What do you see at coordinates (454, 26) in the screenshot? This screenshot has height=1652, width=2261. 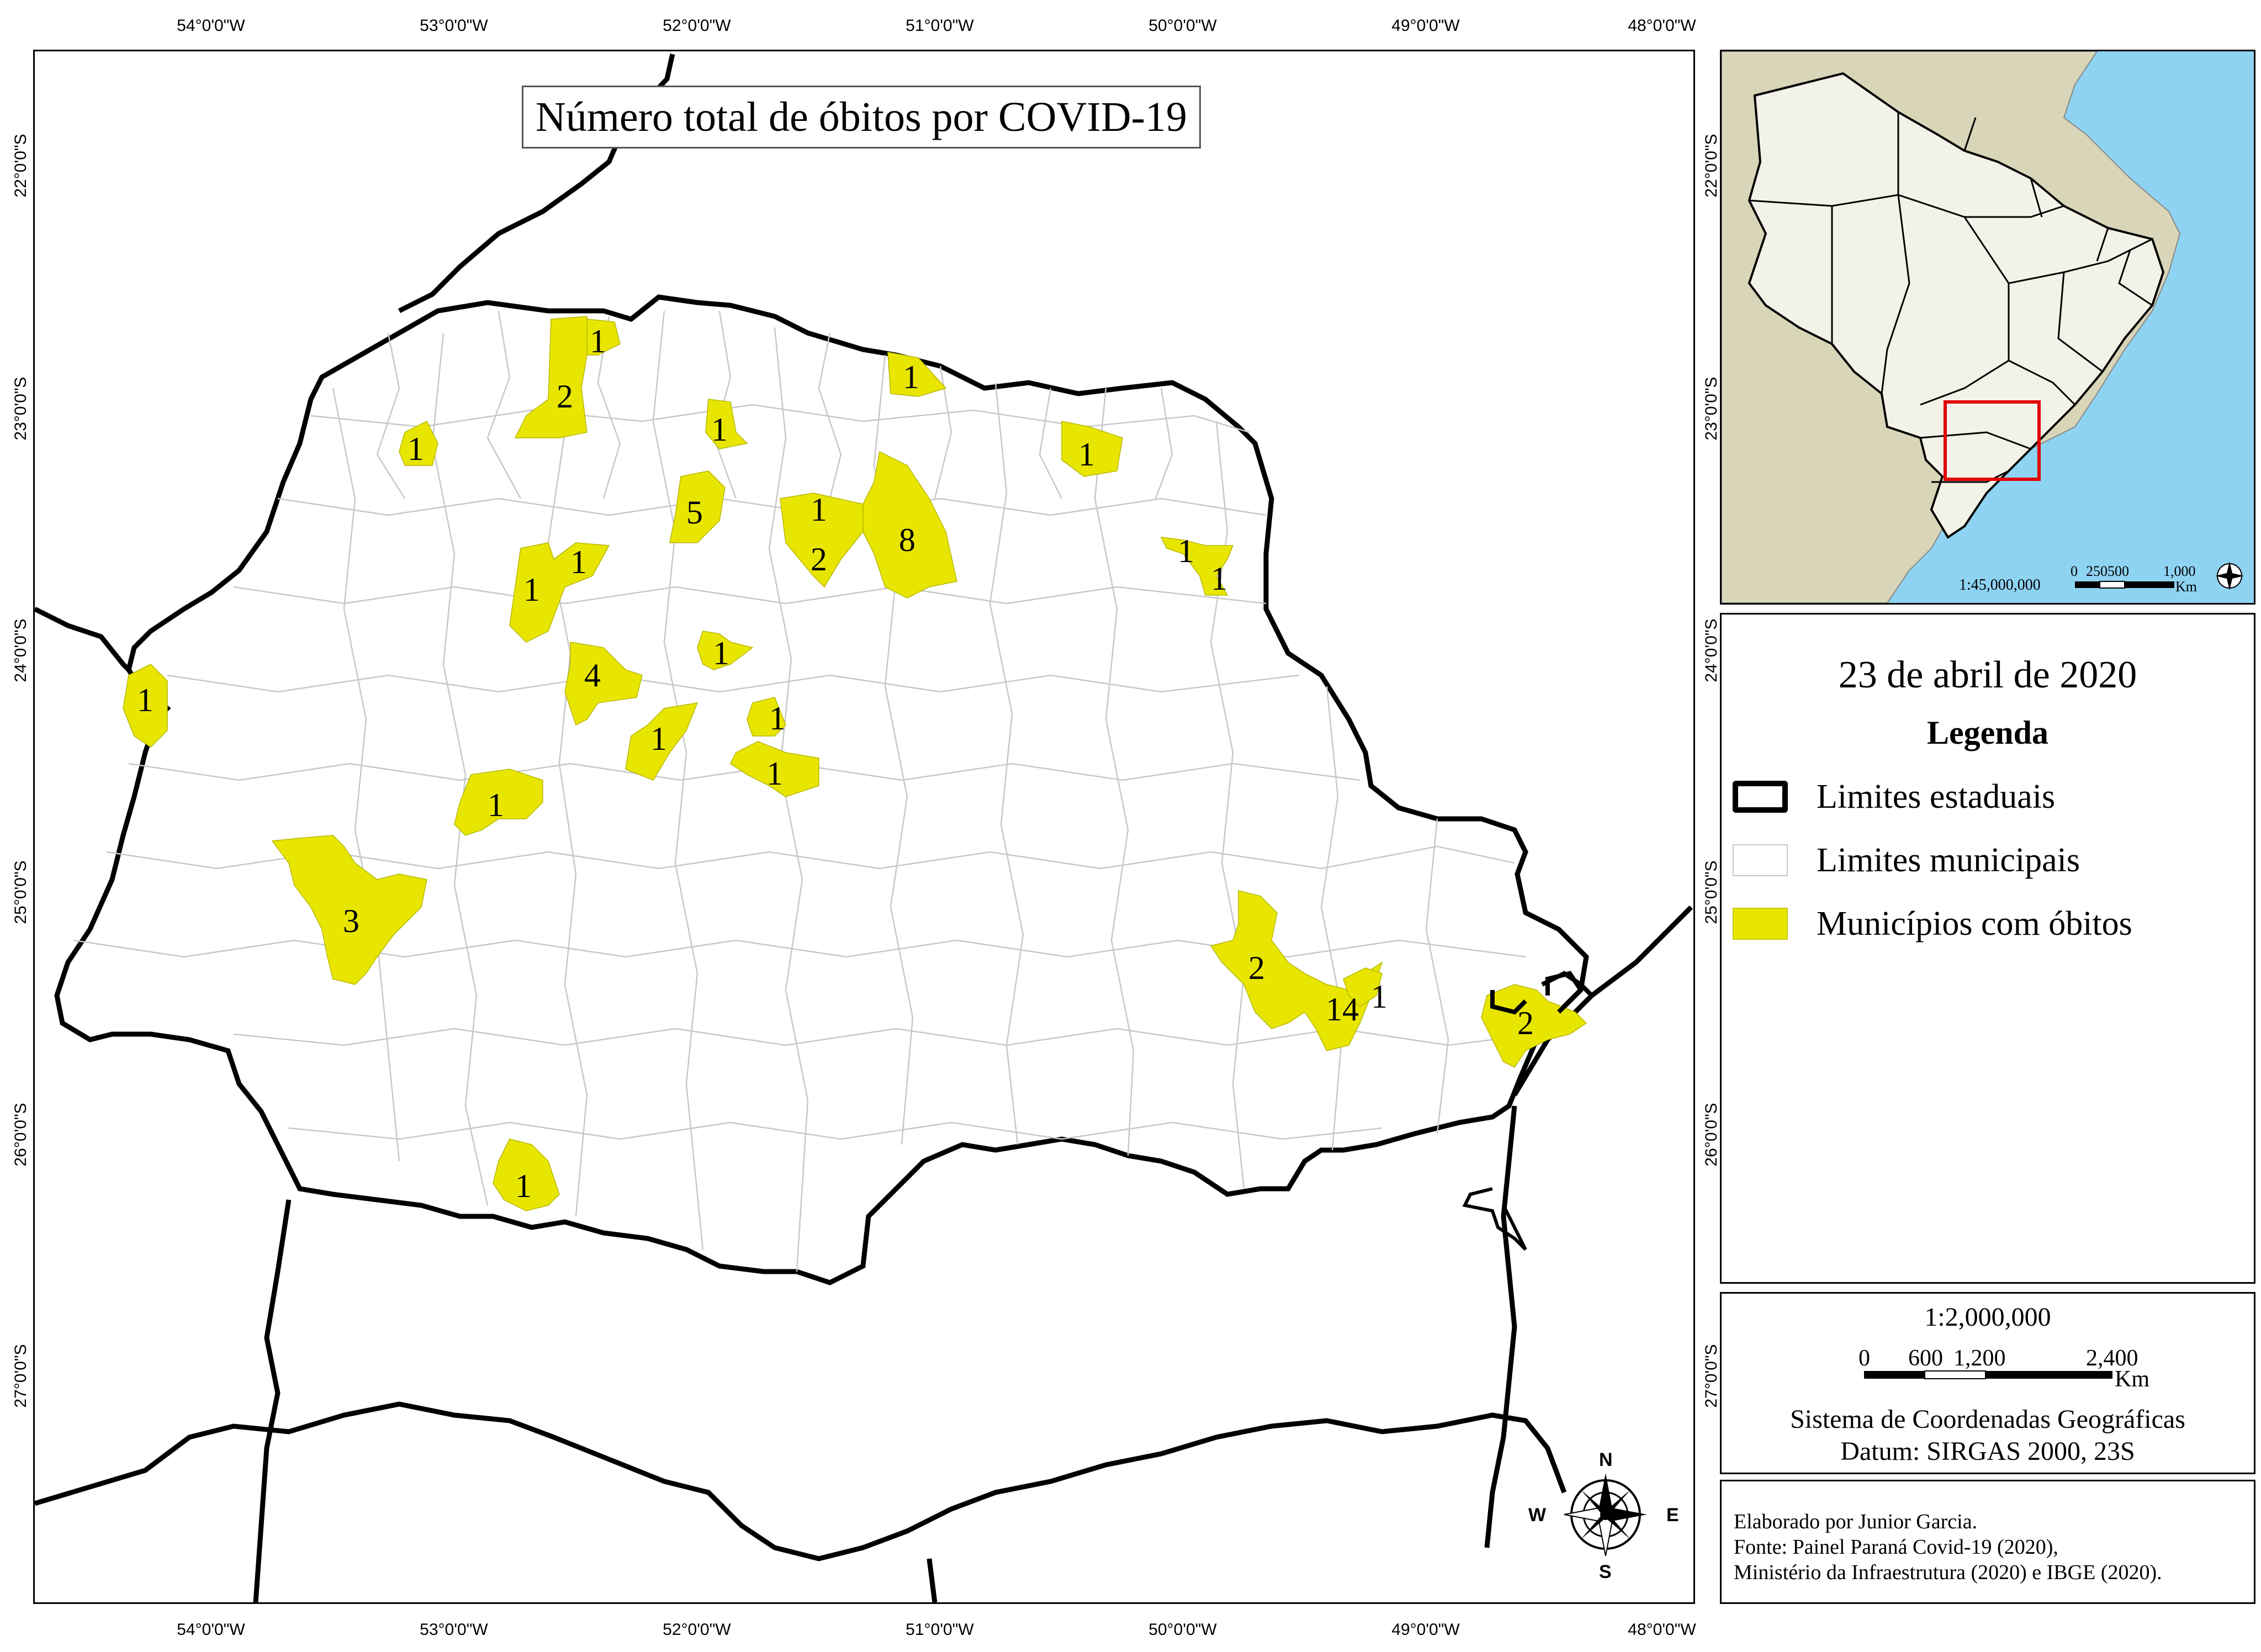 I see `lon-tick-top: 53°0'0"W` at bounding box center [454, 26].